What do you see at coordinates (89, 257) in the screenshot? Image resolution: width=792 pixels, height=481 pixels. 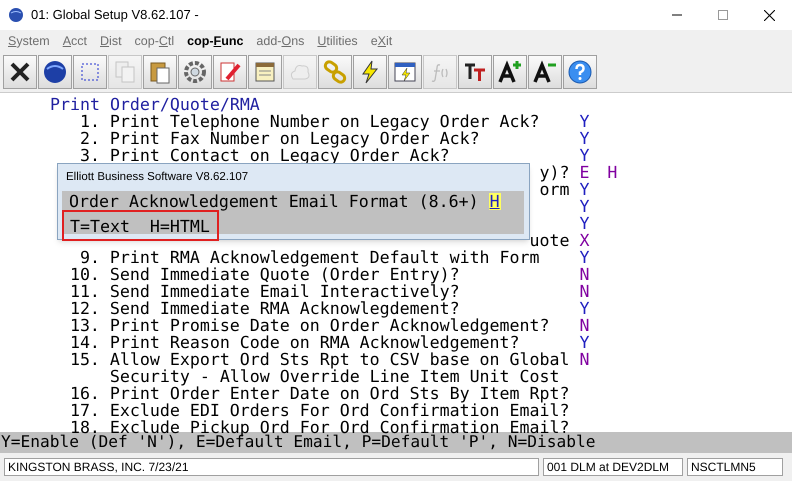 I see `item-number: 9.` at bounding box center [89, 257].